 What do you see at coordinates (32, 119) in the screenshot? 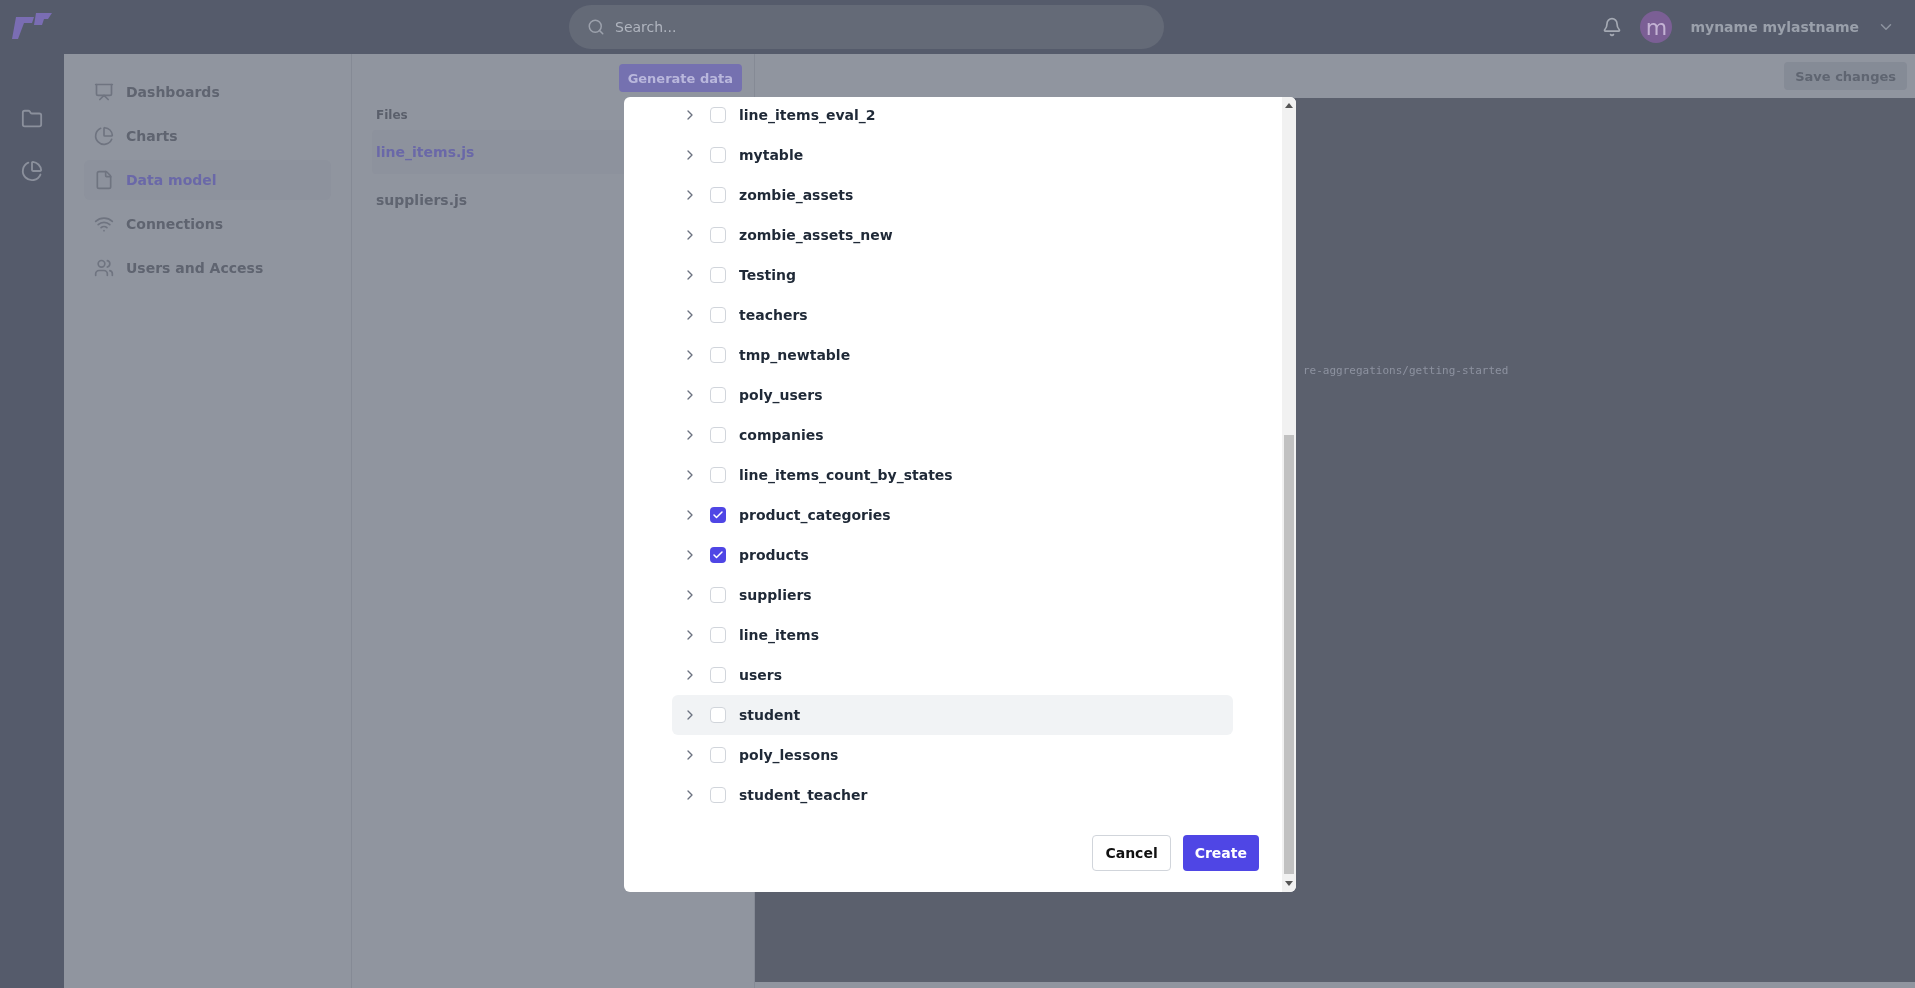
I see `folder-icon` at bounding box center [32, 119].